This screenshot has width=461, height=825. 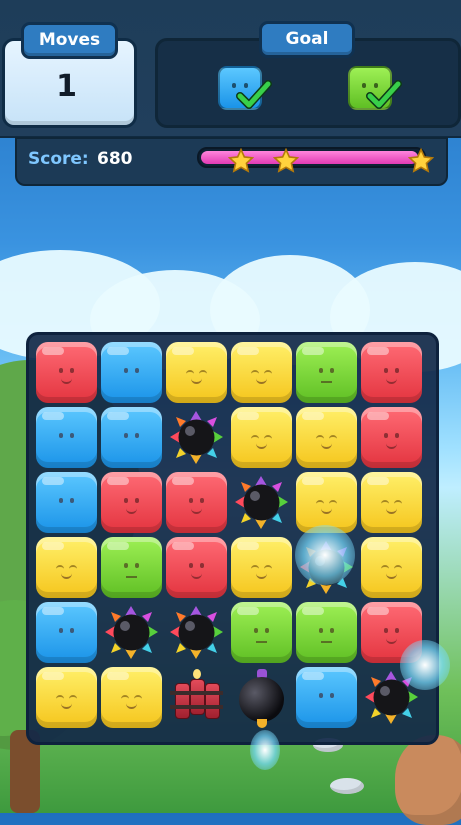 What do you see at coordinates (261, 697) in the screenshot?
I see `black-bomb-tile` at bounding box center [261, 697].